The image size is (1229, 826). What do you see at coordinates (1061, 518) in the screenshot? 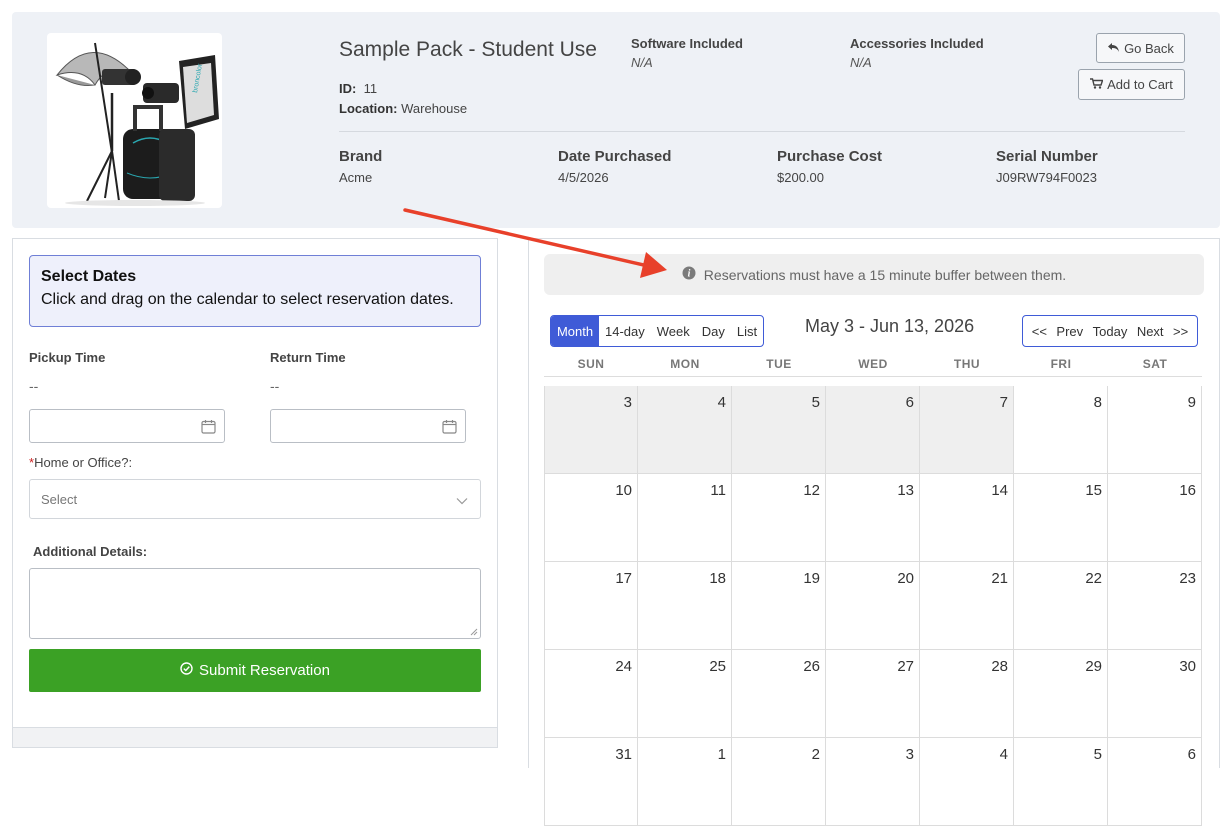
I see `calendar-day-cell: 15` at bounding box center [1061, 518].